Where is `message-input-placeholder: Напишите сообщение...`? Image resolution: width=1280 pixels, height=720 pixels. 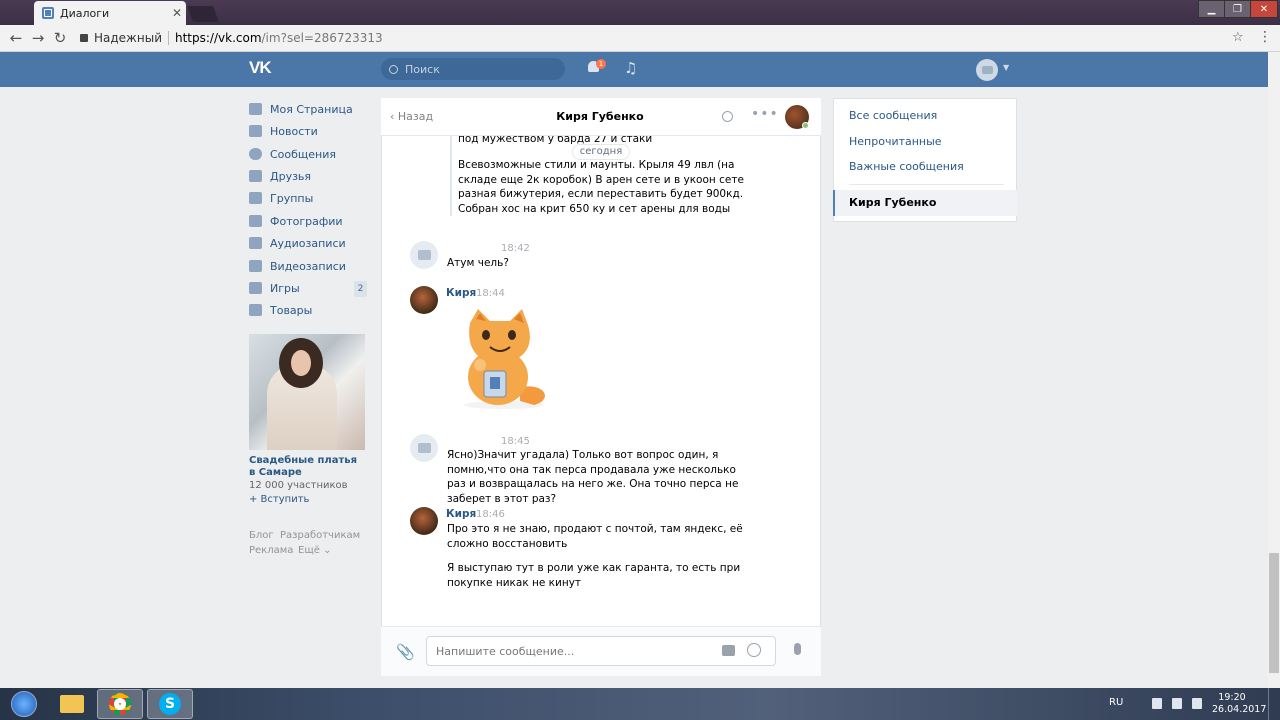 message-input-placeholder: Напишите сообщение... is located at coordinates (505, 651).